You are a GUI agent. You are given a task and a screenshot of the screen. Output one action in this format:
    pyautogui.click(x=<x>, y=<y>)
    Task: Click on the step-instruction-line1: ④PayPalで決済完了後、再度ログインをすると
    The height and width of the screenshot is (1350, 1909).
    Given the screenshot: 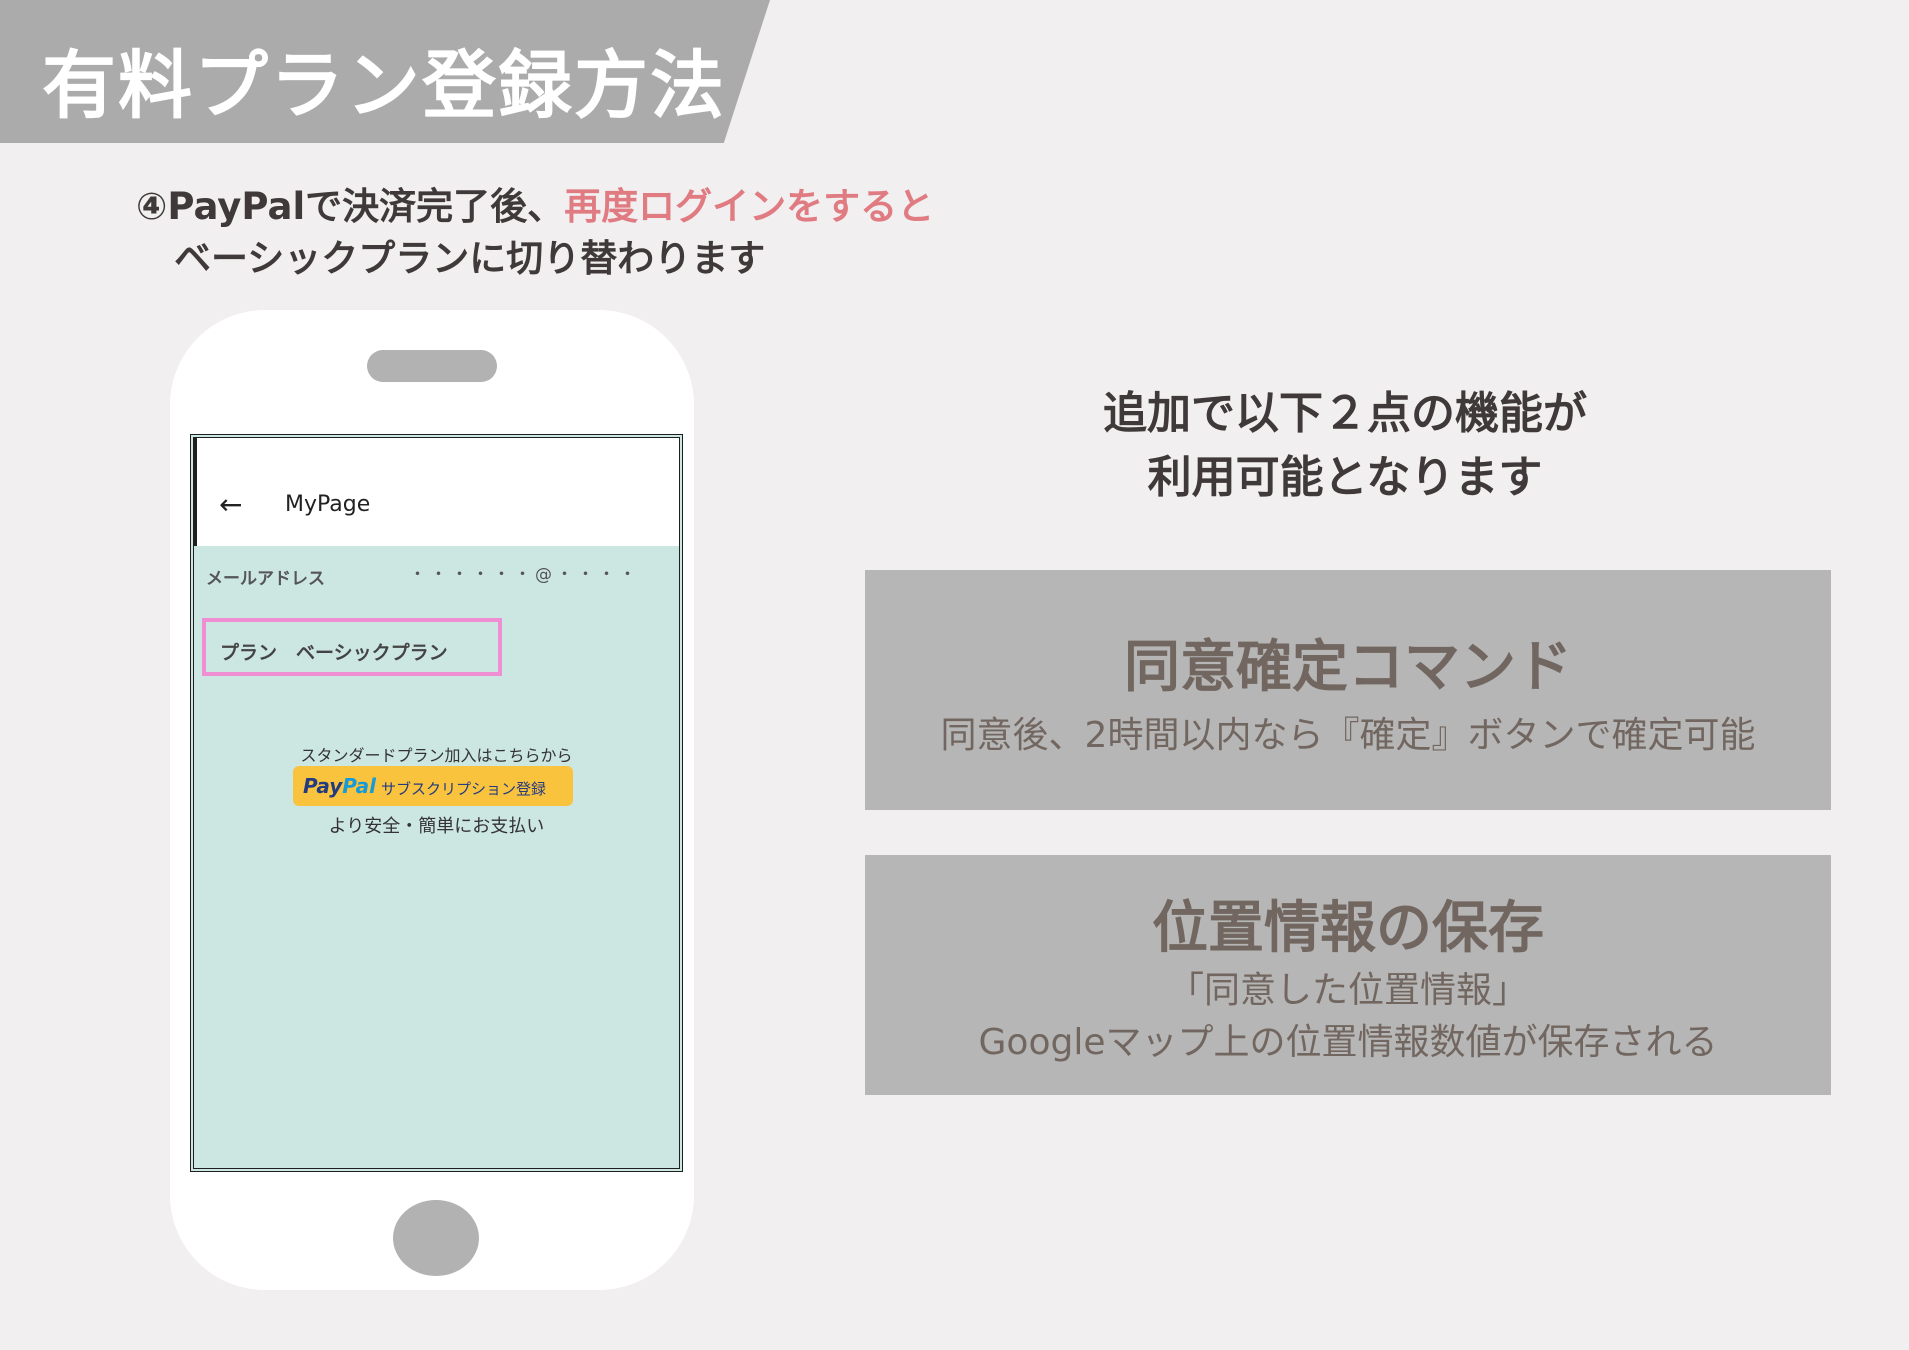 What is the action you would take?
    pyautogui.click(x=535, y=203)
    